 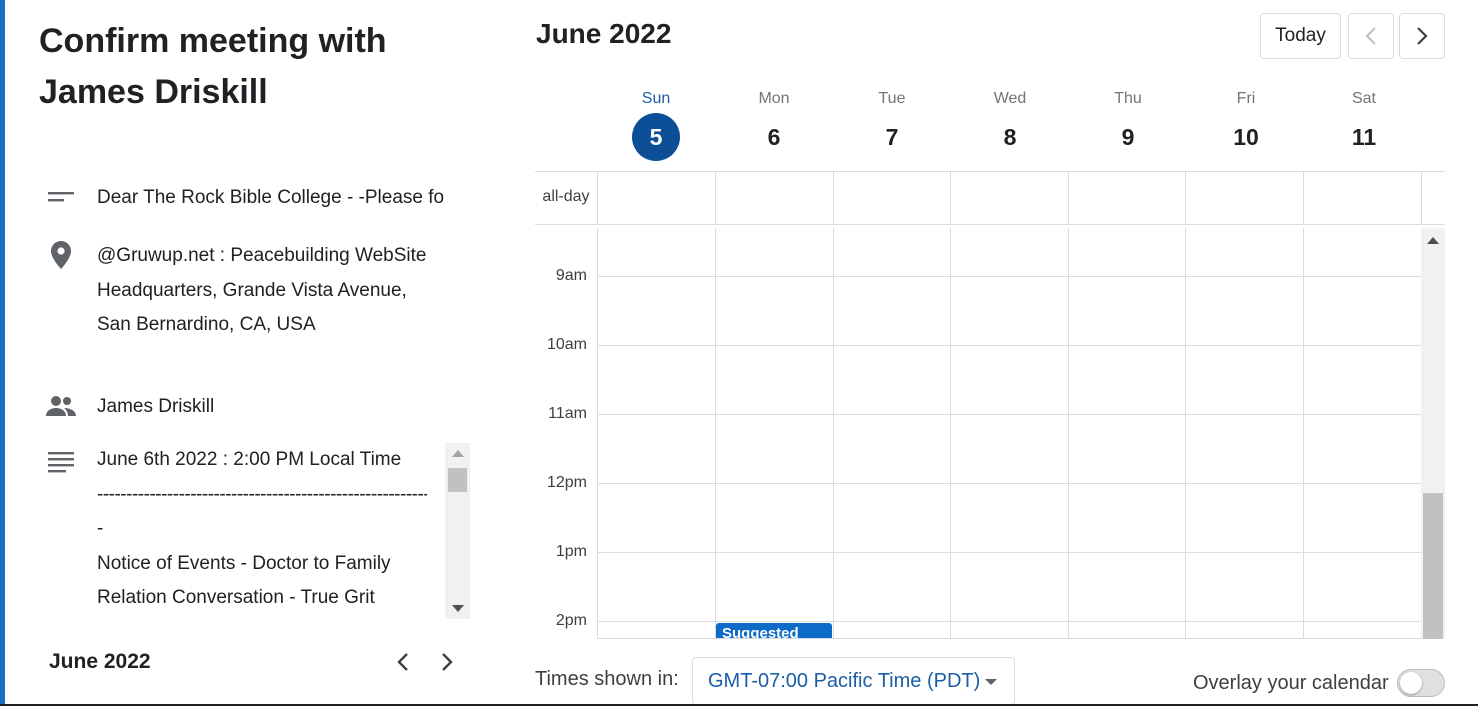 I want to click on location-line: San Bernardino, CA, USA, so click(x=206, y=324).